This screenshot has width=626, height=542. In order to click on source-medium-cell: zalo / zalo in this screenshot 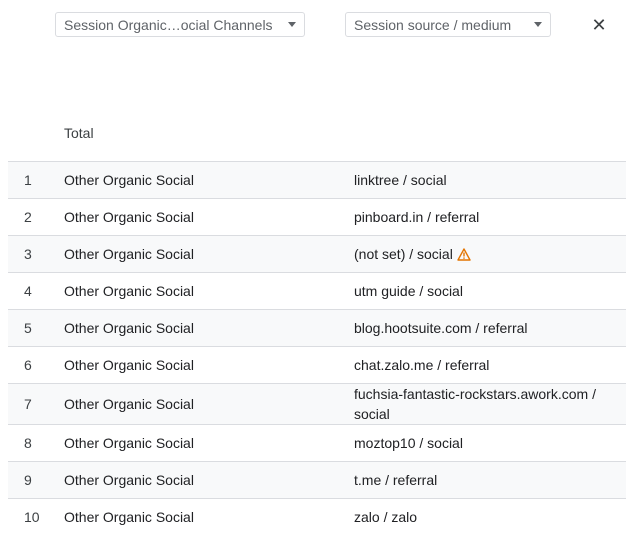, I will do `click(485, 517)`.